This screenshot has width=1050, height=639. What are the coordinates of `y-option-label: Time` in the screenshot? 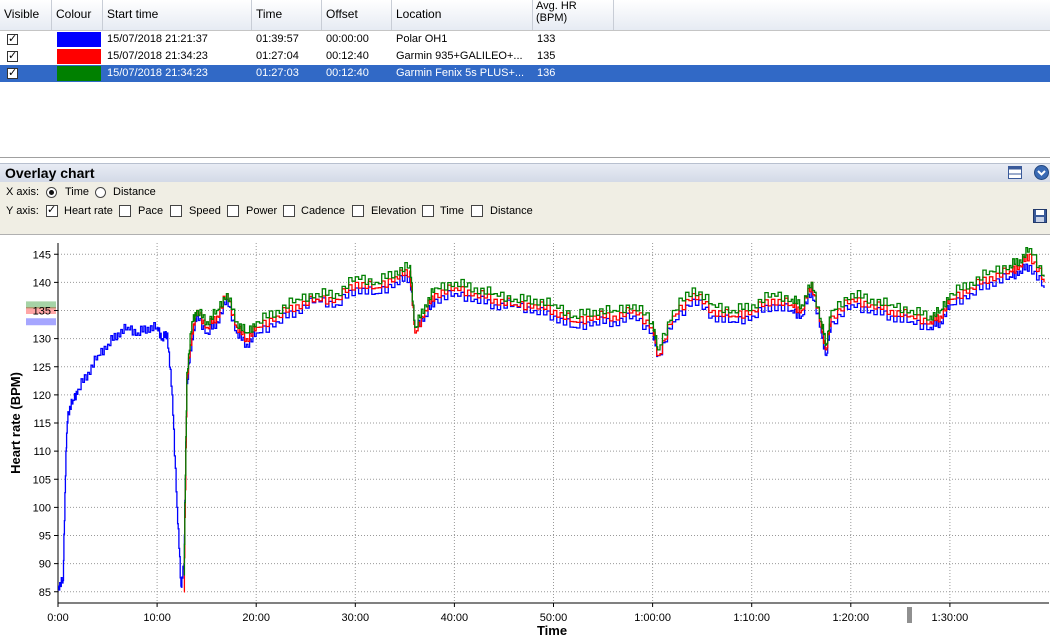 It's located at (452, 211).